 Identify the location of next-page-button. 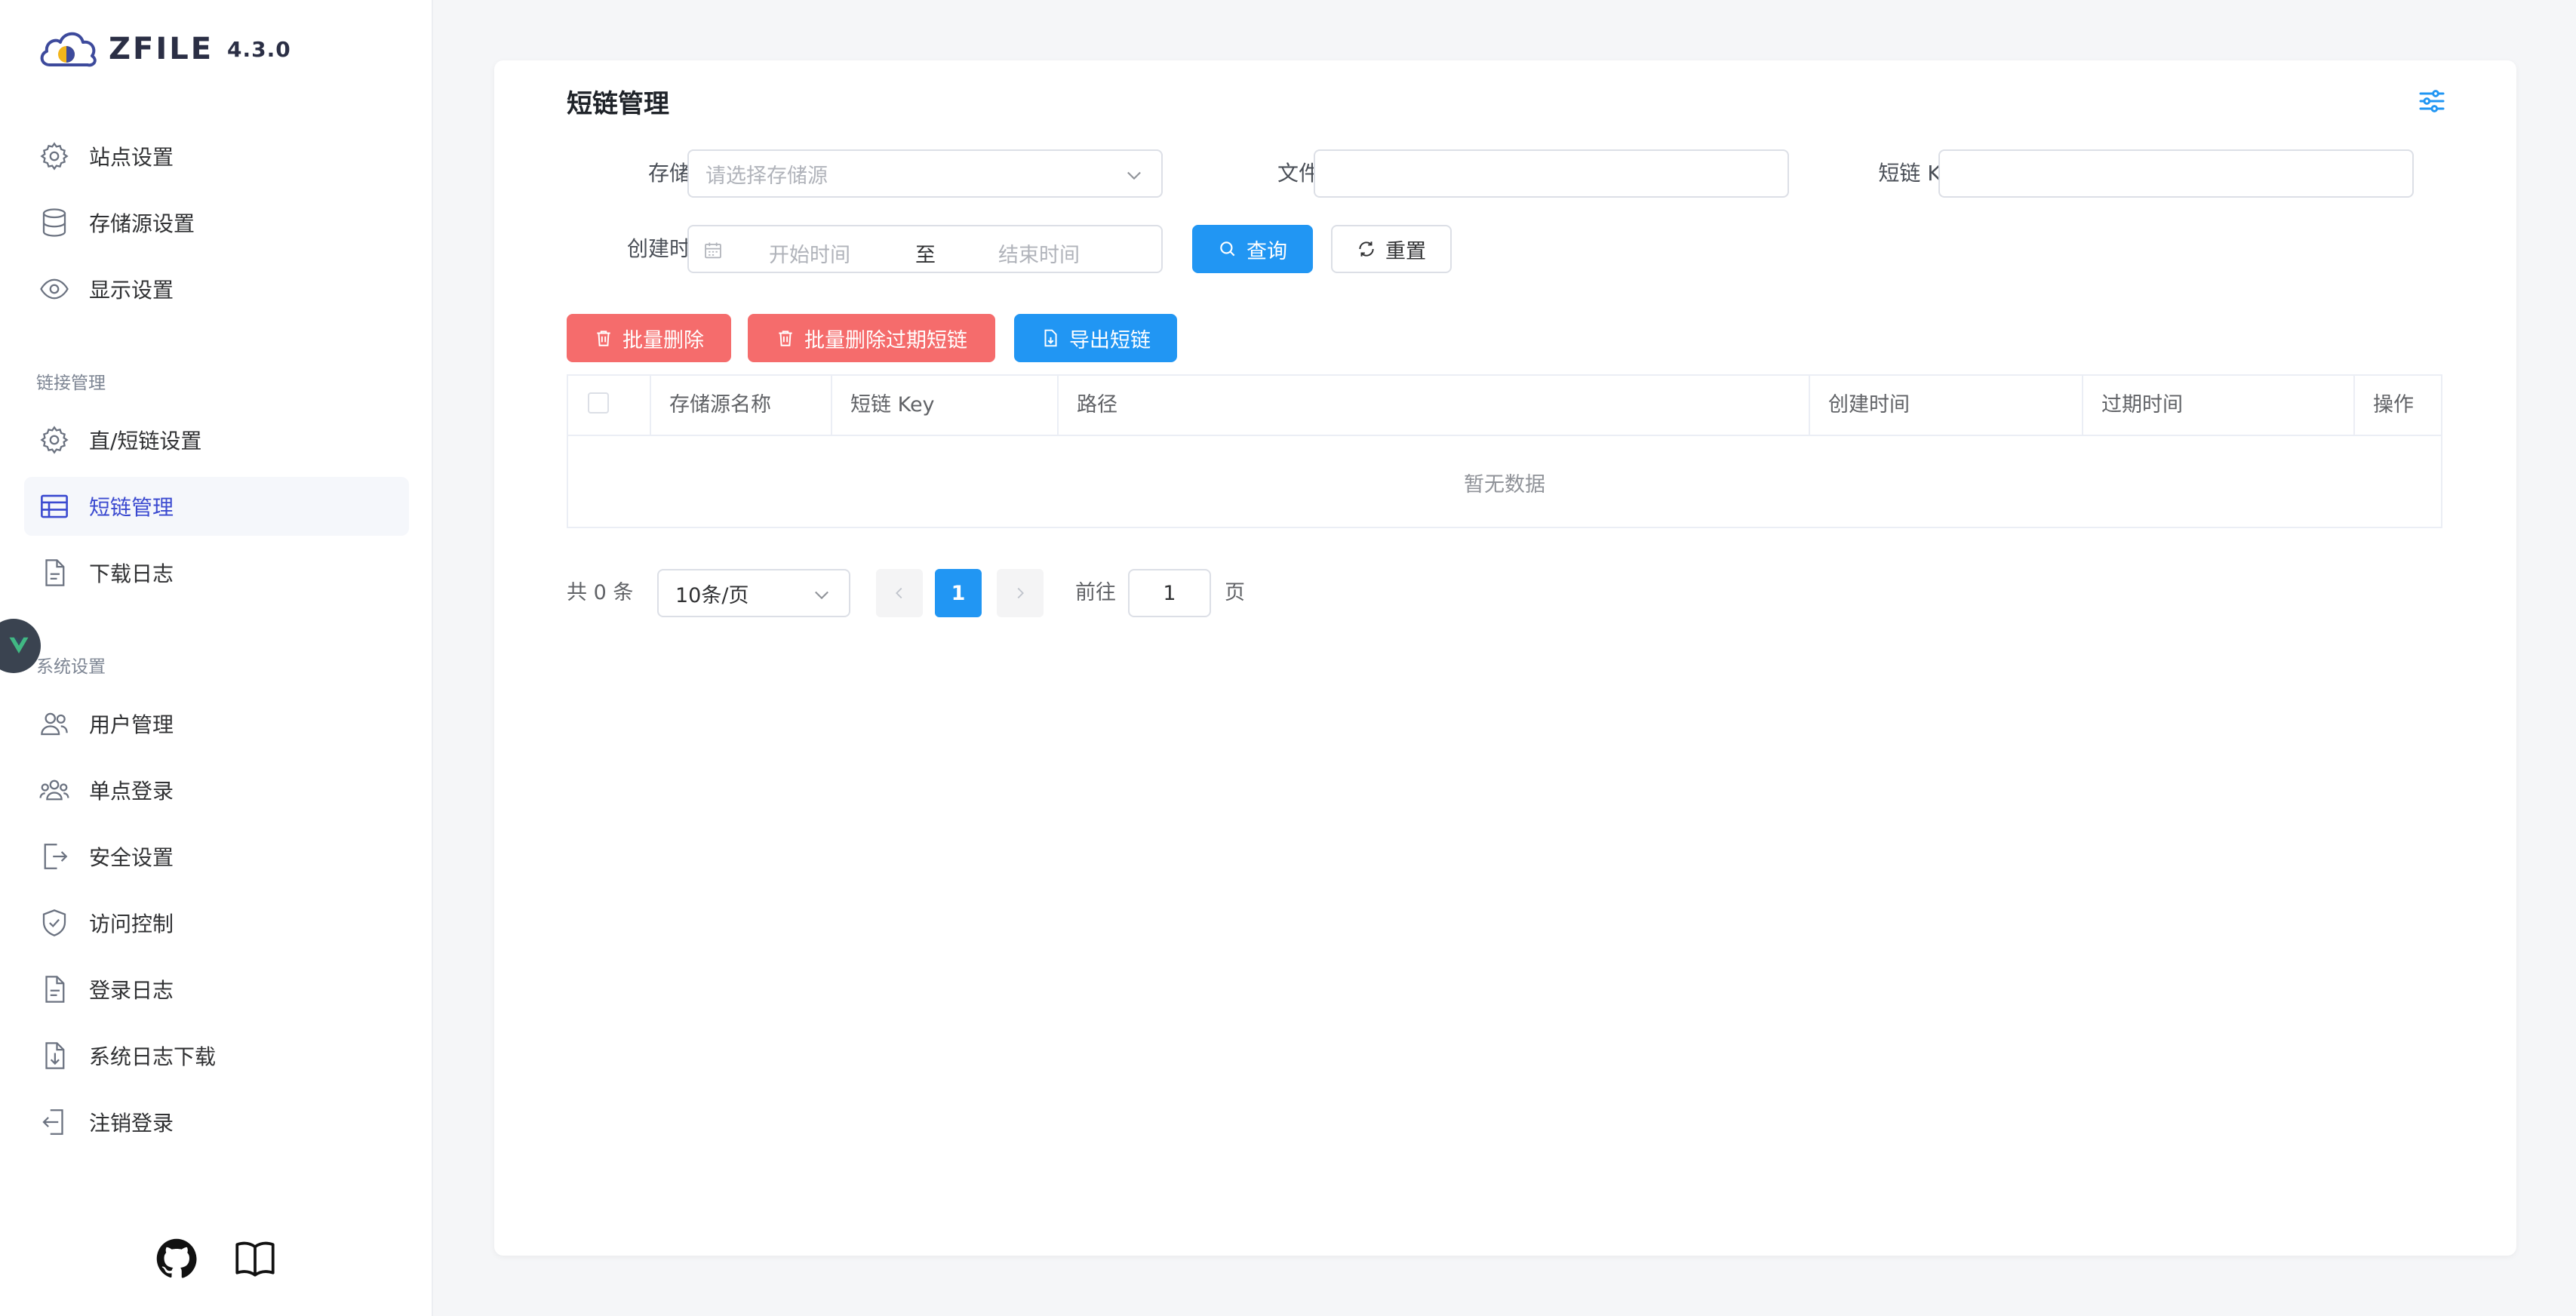
(1020, 593).